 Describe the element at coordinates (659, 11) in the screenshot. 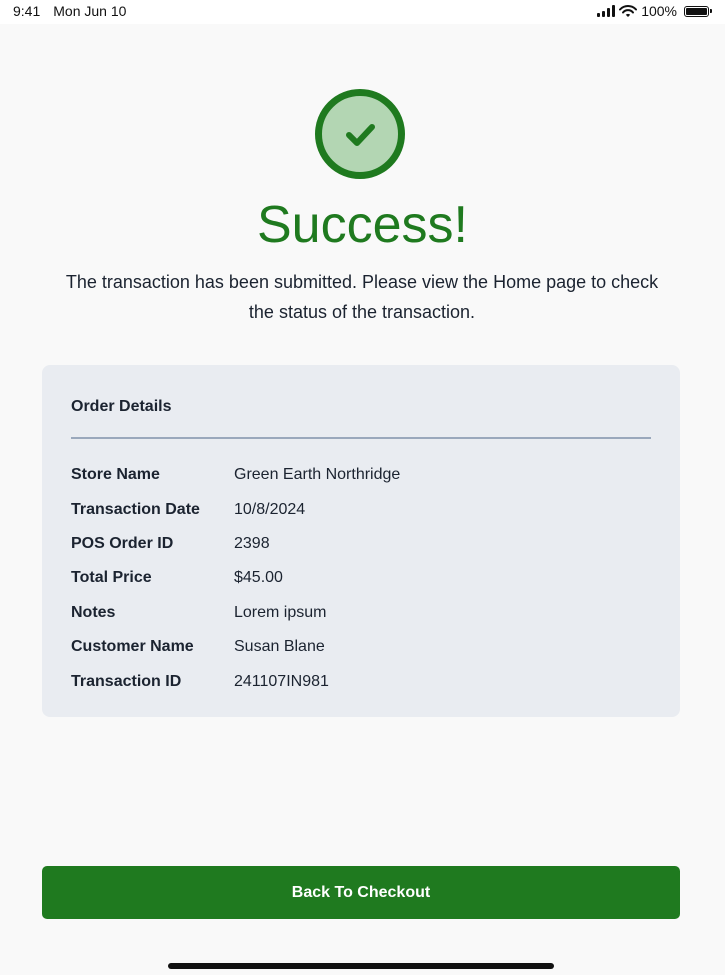

I see `battery-percent: 100%` at that location.